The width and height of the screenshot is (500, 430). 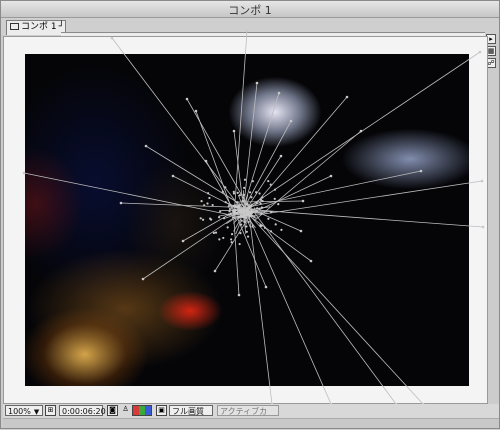 I want to click on tab-composition: コンポ 1┘, so click(x=36, y=27).